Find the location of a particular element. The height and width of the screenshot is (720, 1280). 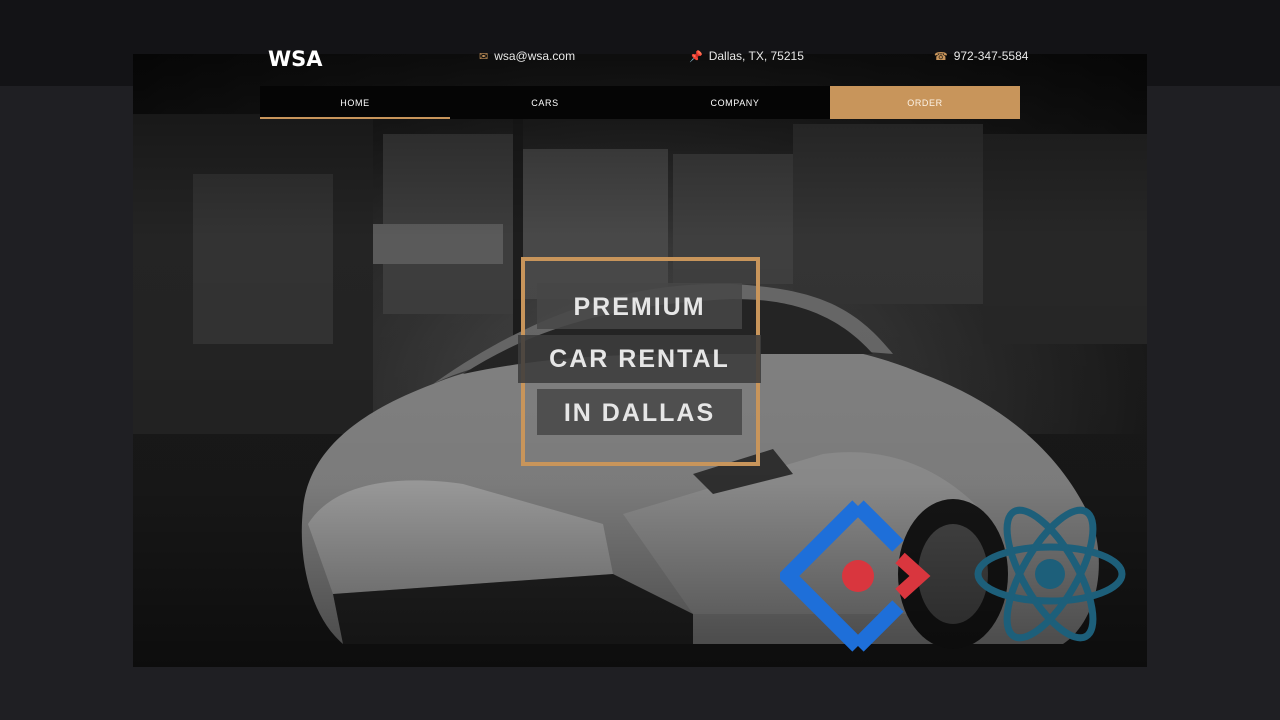

nav-company: COMPANY is located at coordinates (735, 102).